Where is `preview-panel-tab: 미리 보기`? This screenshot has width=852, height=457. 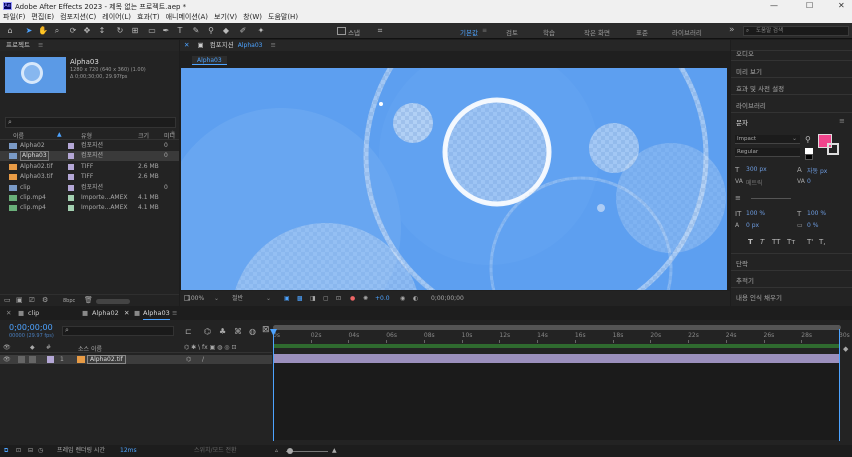 preview-panel-tab: 미리 보기 is located at coordinates (749, 71).